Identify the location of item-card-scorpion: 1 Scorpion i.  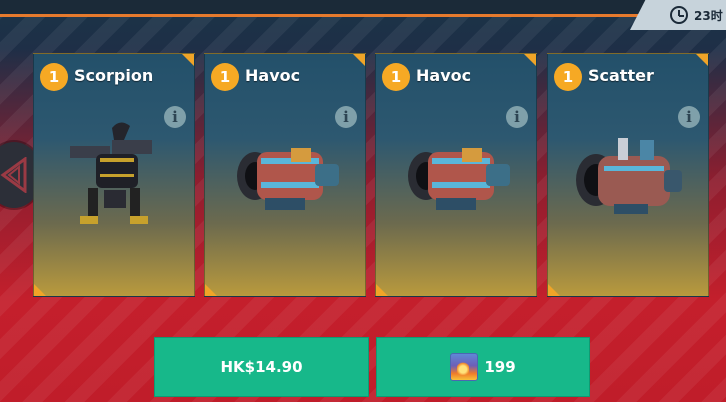
(114, 175).